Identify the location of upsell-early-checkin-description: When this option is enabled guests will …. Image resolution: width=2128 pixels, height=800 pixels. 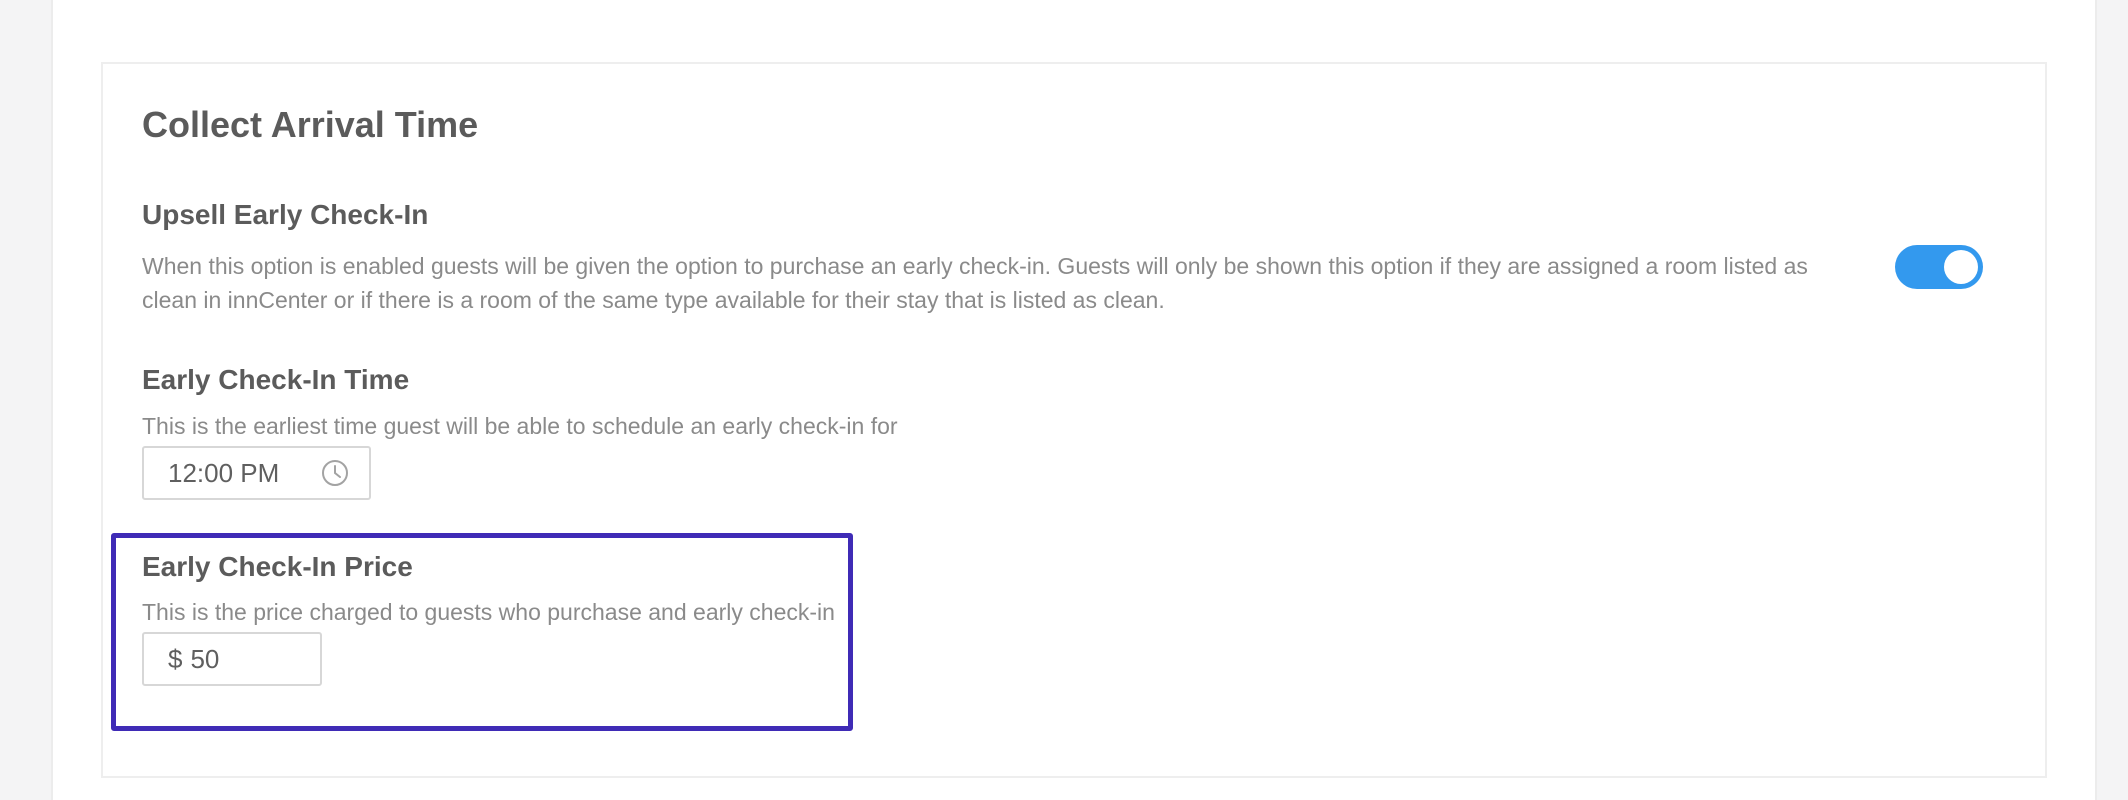
(975, 283).